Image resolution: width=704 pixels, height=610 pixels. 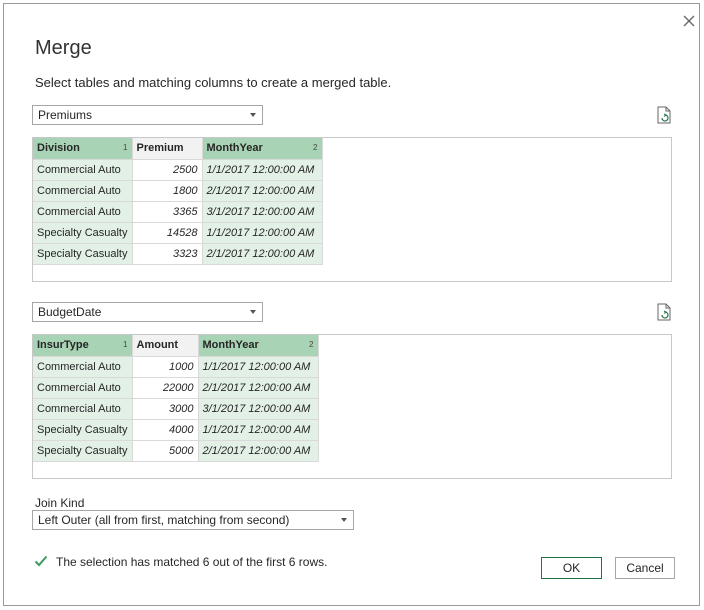 What do you see at coordinates (165, 430) in the screenshot?
I see `cell-amount: 4000` at bounding box center [165, 430].